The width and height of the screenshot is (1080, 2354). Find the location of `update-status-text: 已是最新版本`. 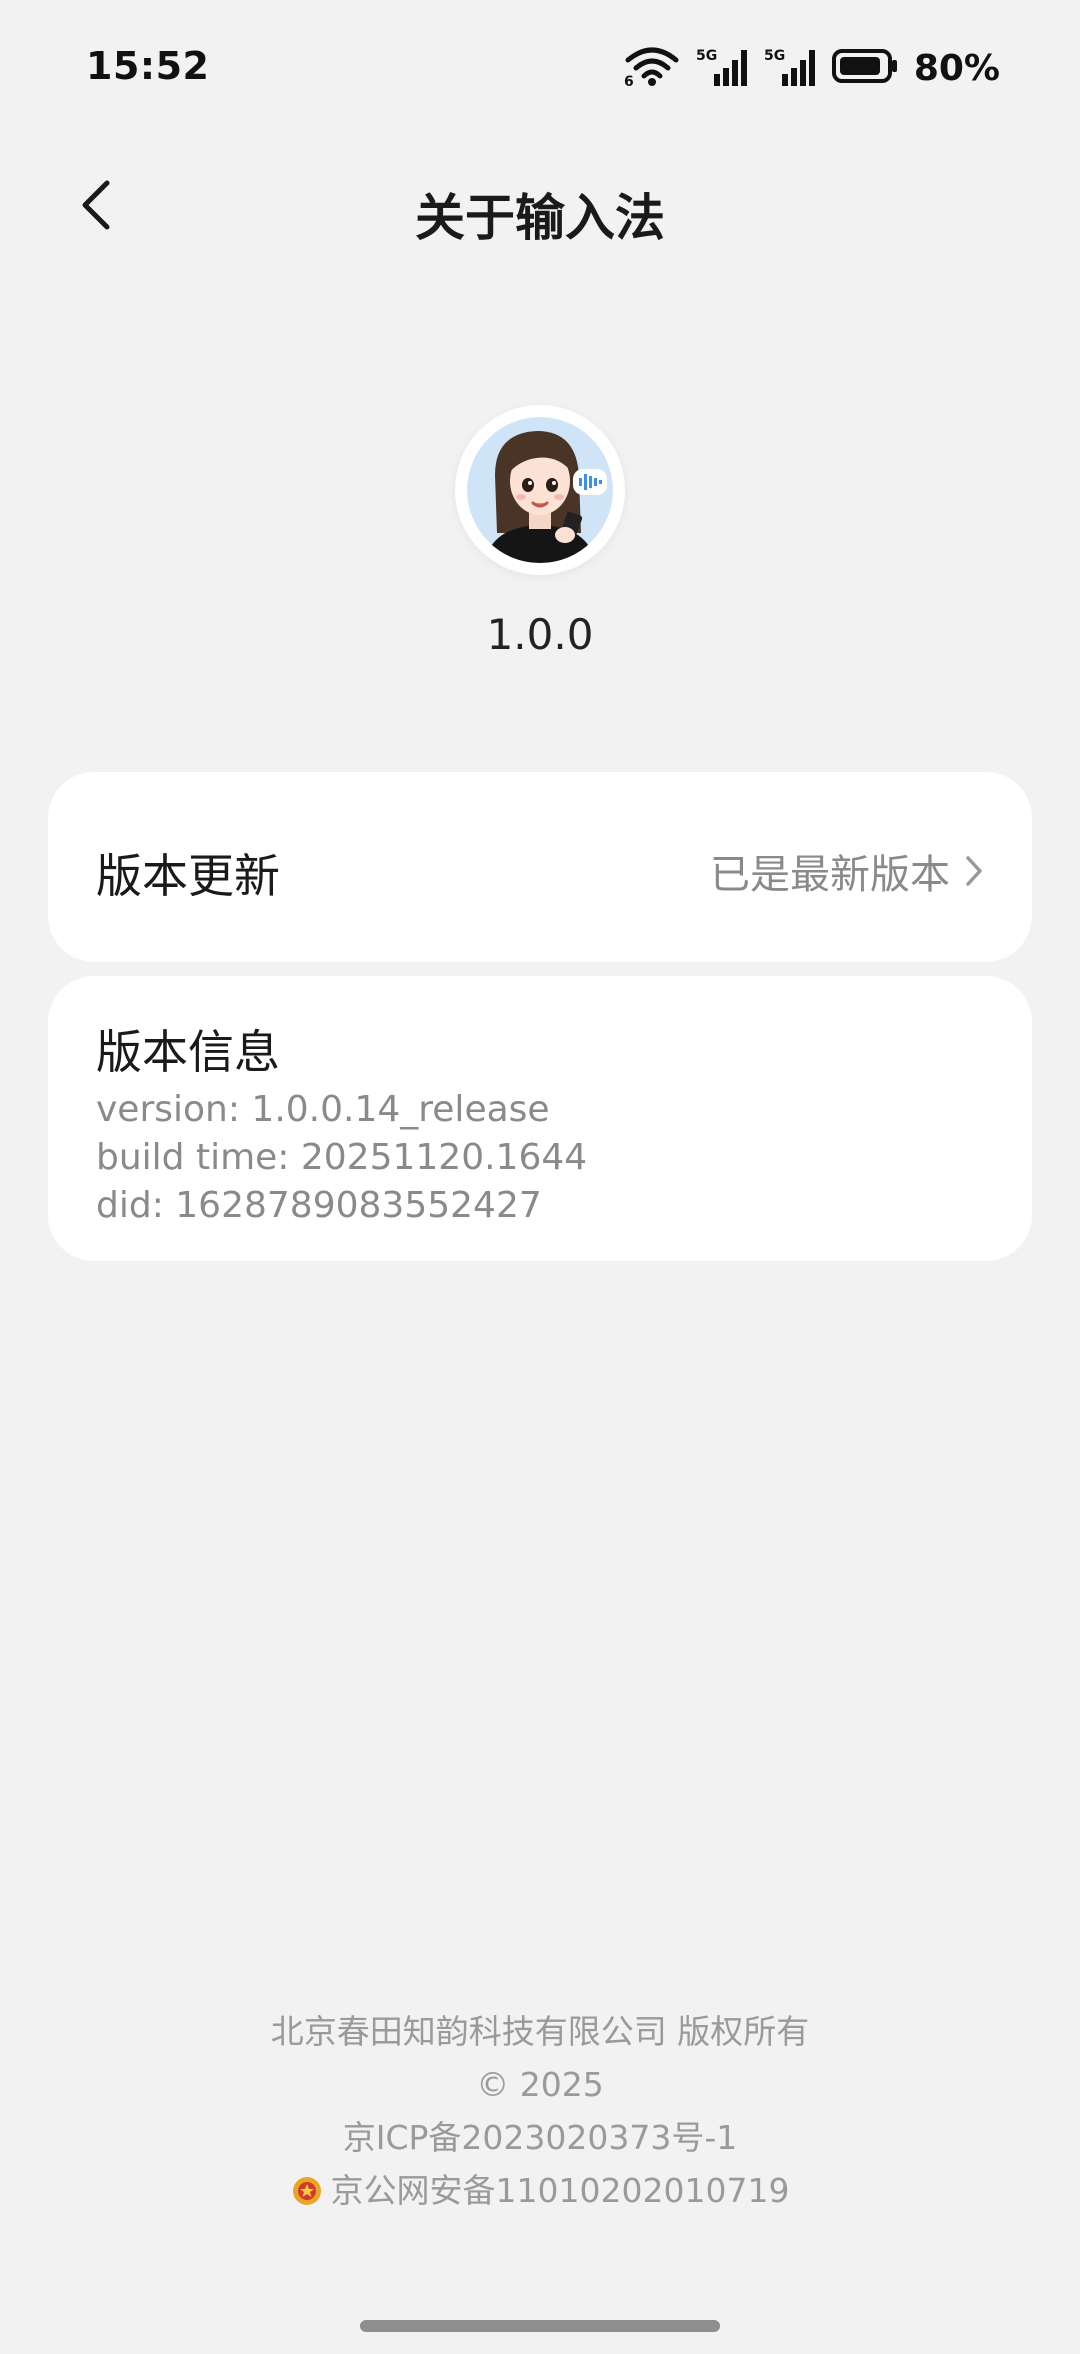

update-status-text: 已是最新版本 is located at coordinates (830, 875).